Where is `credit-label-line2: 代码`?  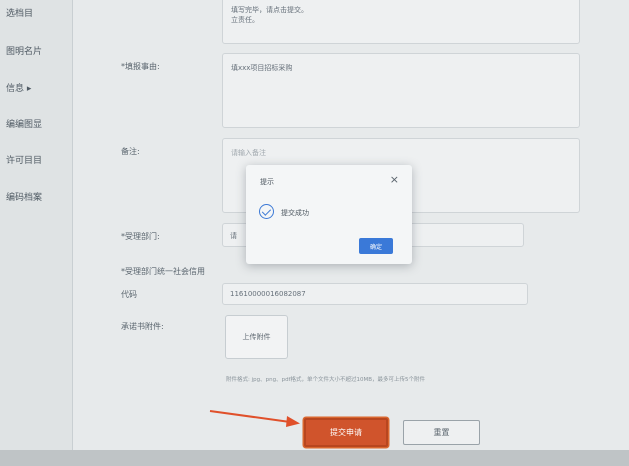
credit-label-line2: 代码 is located at coordinates (129, 294).